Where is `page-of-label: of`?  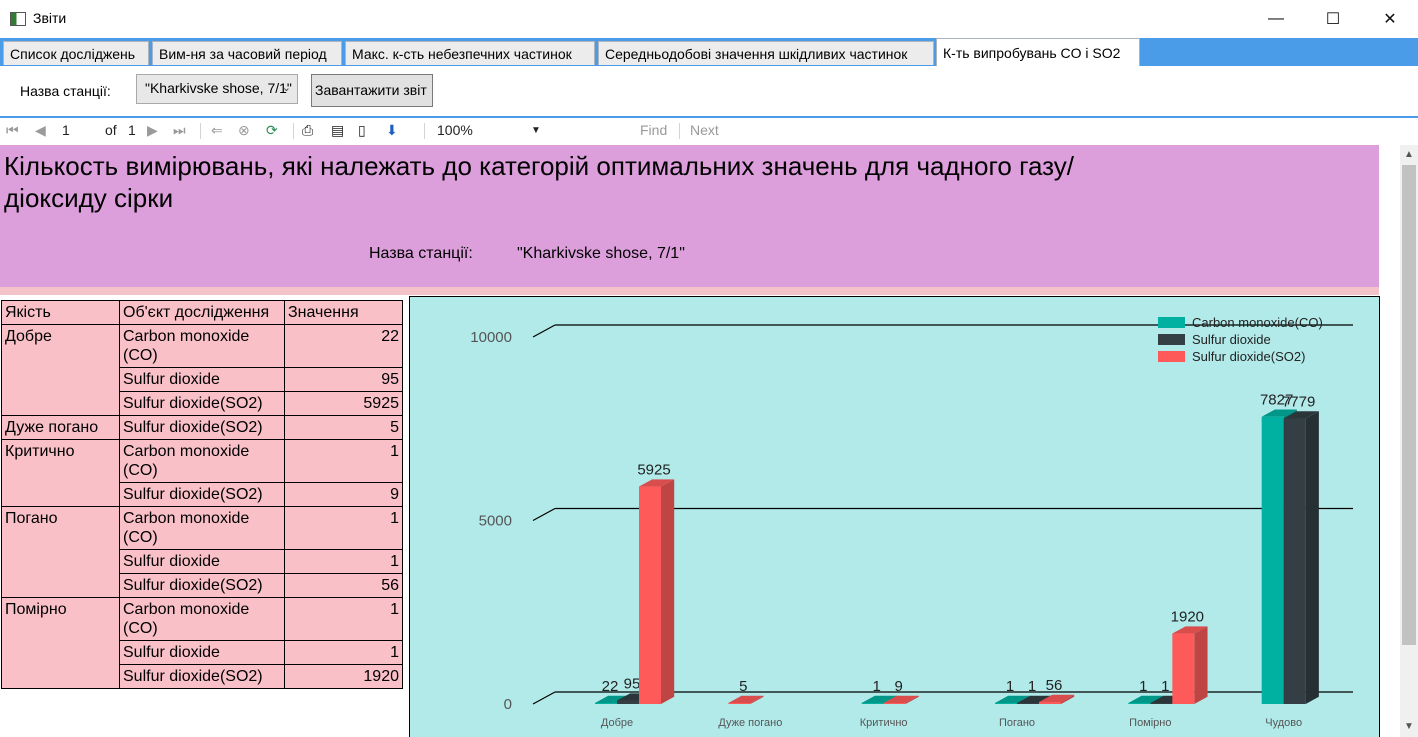 page-of-label: of is located at coordinates (111, 130).